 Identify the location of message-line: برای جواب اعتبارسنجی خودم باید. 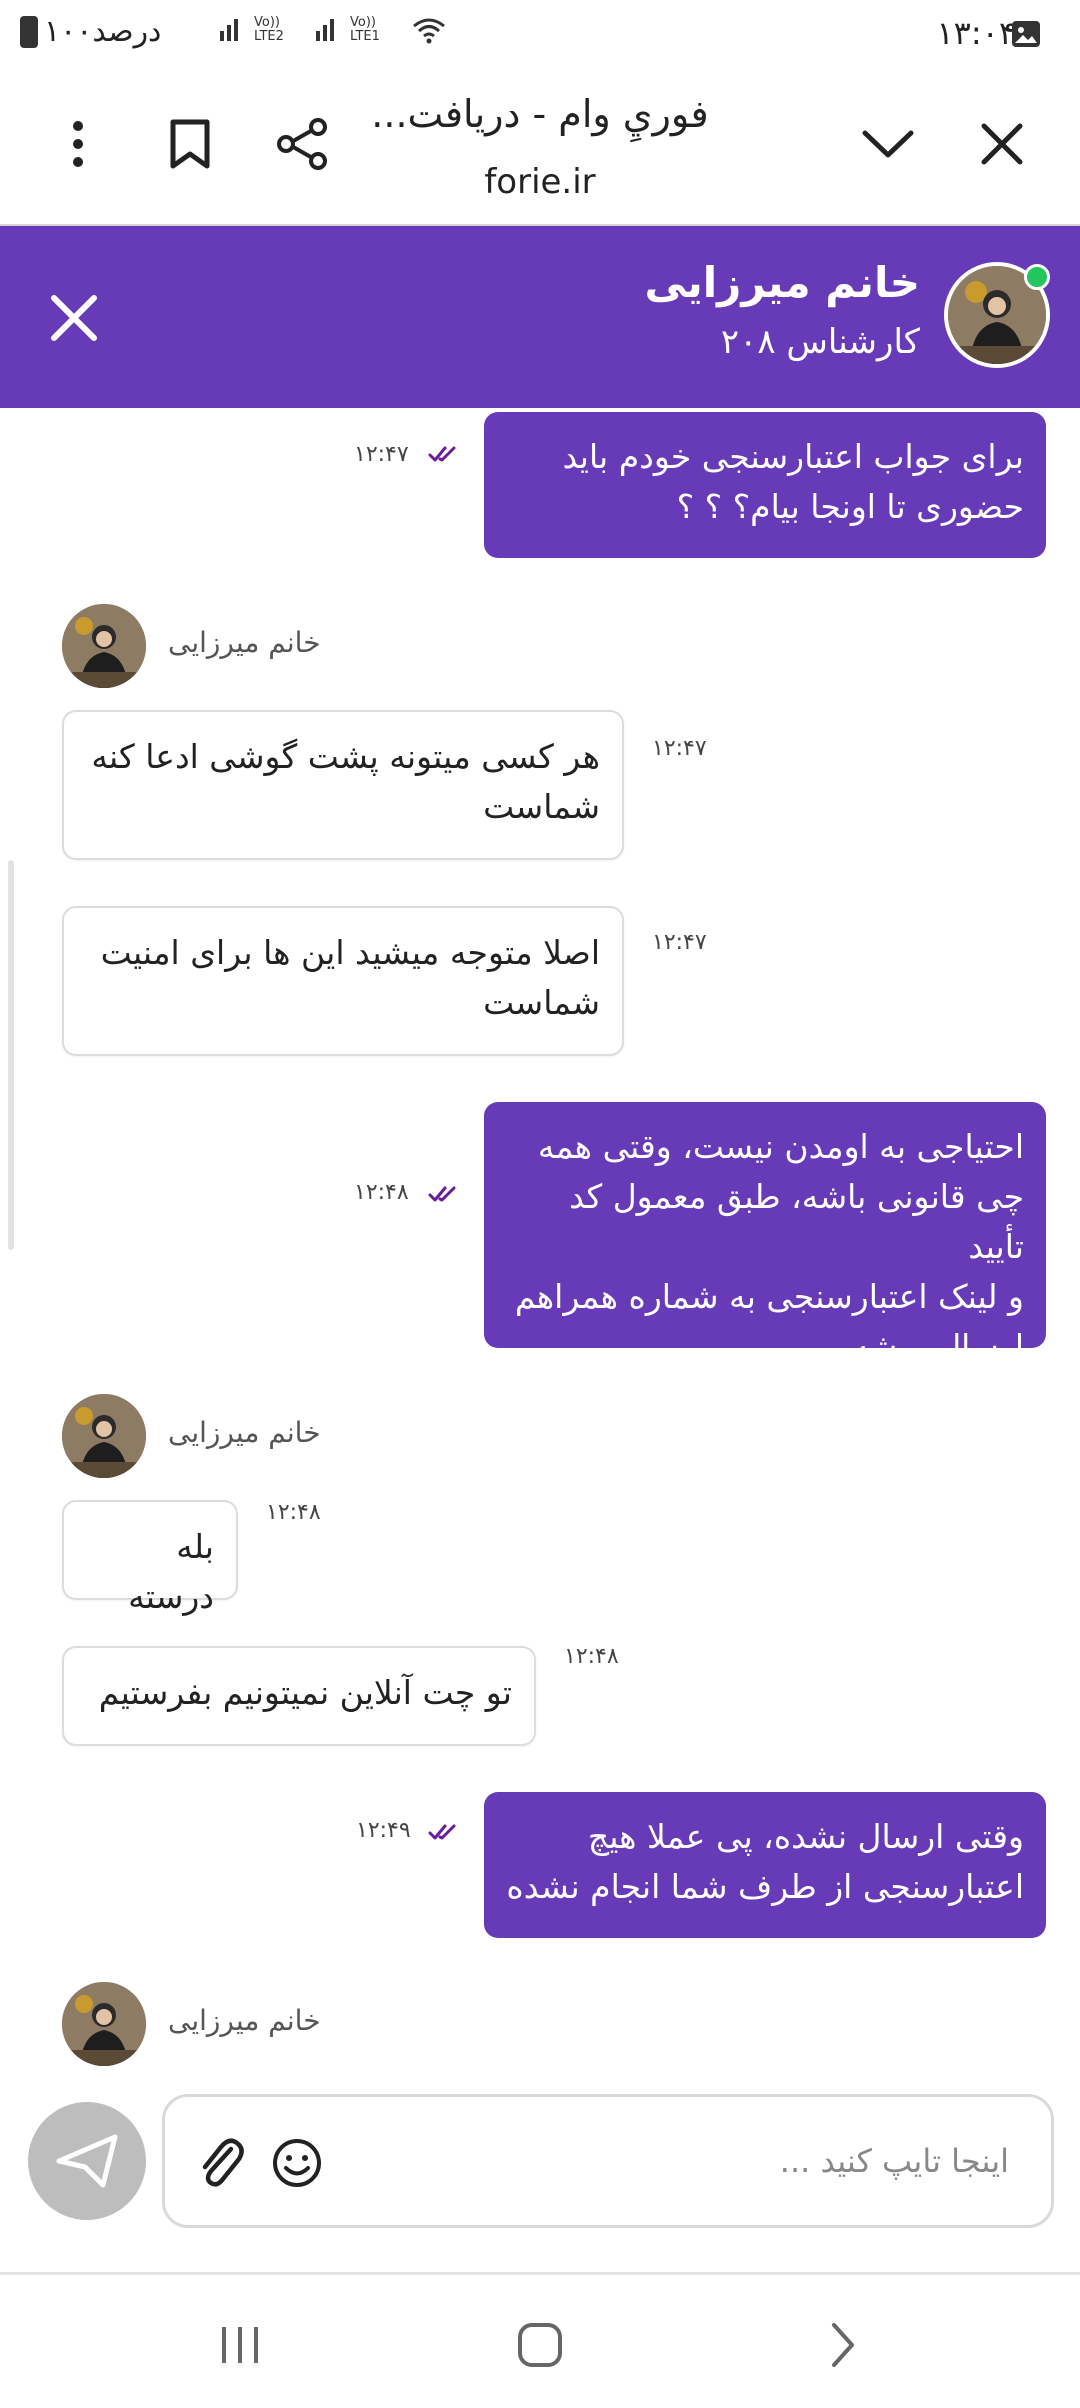
(793, 456).